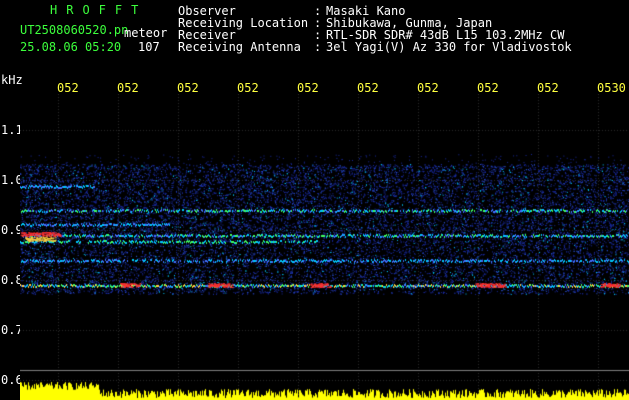  Describe the element at coordinates (239, 47) in the screenshot. I see `antenna-label: Receiving Antenna` at that location.